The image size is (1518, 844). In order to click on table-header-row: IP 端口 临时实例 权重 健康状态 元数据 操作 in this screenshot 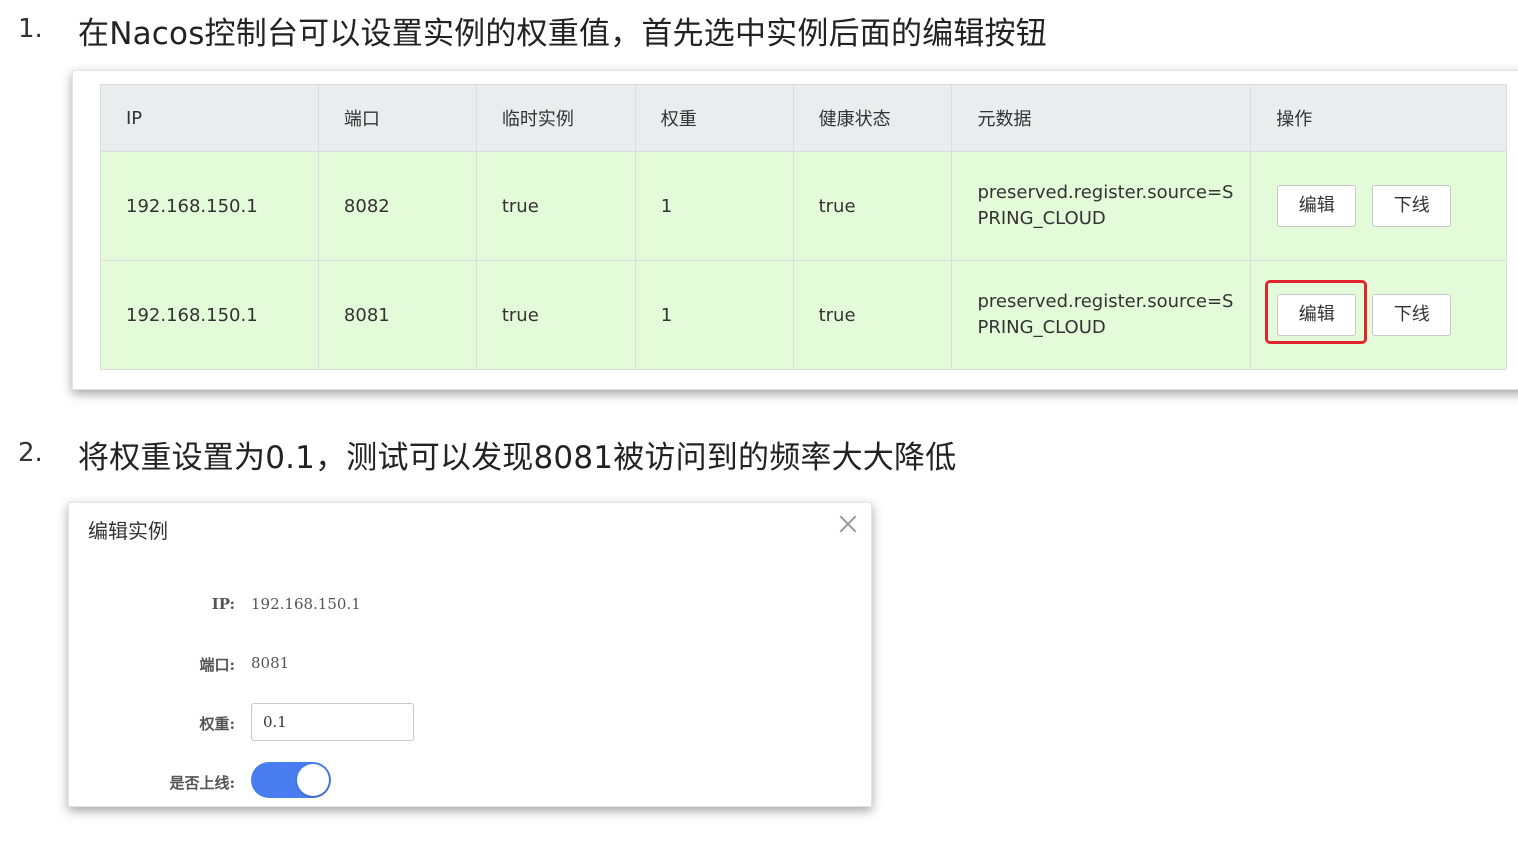, I will do `click(803, 118)`.